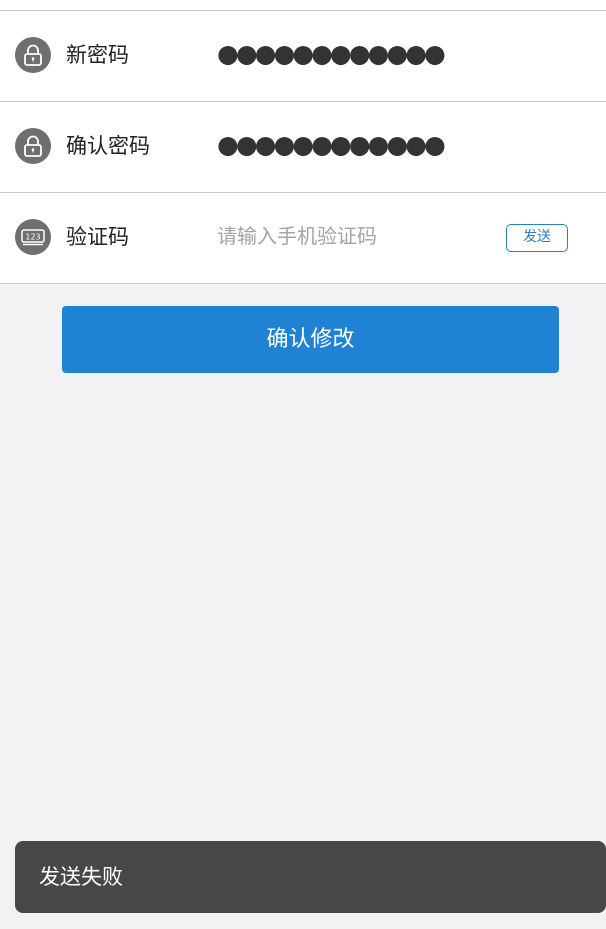  Describe the element at coordinates (97, 55) in the screenshot. I see `new-password-label: 新密码` at that location.